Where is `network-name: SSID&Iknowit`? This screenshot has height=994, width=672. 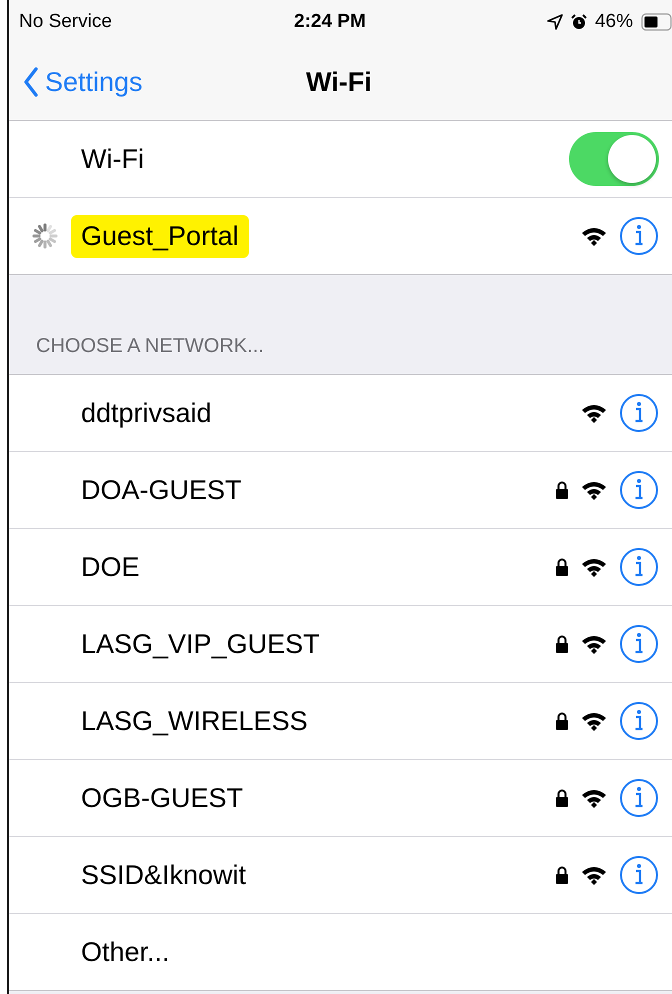 network-name: SSID&Iknowit is located at coordinates (163, 875).